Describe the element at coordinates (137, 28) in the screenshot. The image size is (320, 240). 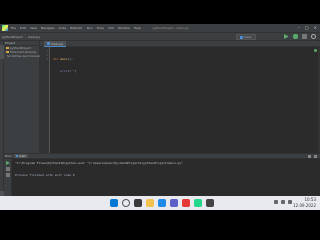
I see `menu-help: Help` at that location.